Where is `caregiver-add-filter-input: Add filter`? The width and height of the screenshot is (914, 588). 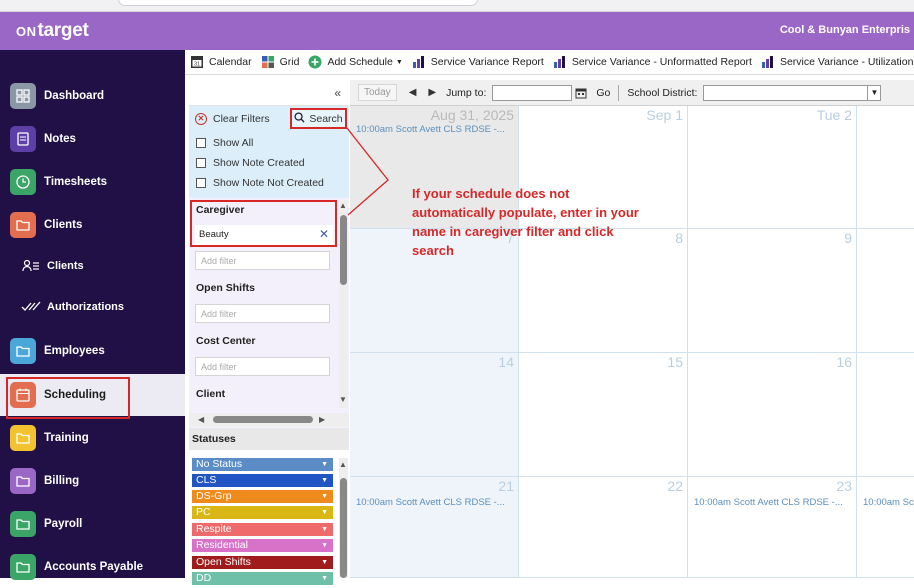 caregiver-add-filter-input: Add filter is located at coordinates (262, 260).